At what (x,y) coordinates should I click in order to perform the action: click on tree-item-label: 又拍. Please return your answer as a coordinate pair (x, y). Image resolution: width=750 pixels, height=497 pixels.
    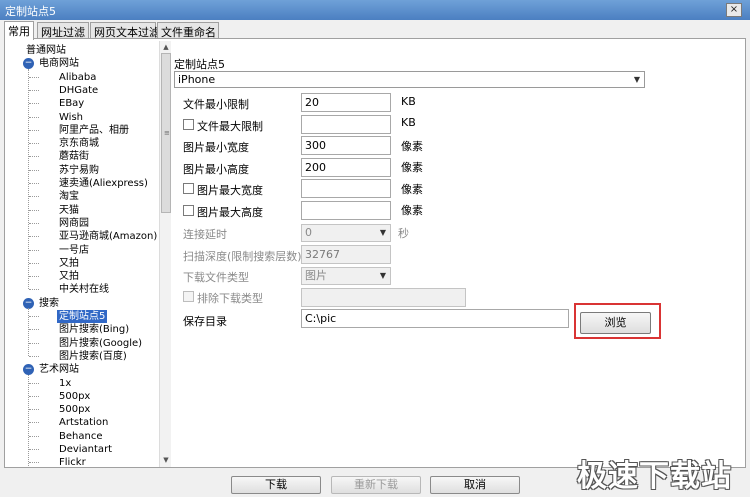
    Looking at the image, I should click on (69, 263).